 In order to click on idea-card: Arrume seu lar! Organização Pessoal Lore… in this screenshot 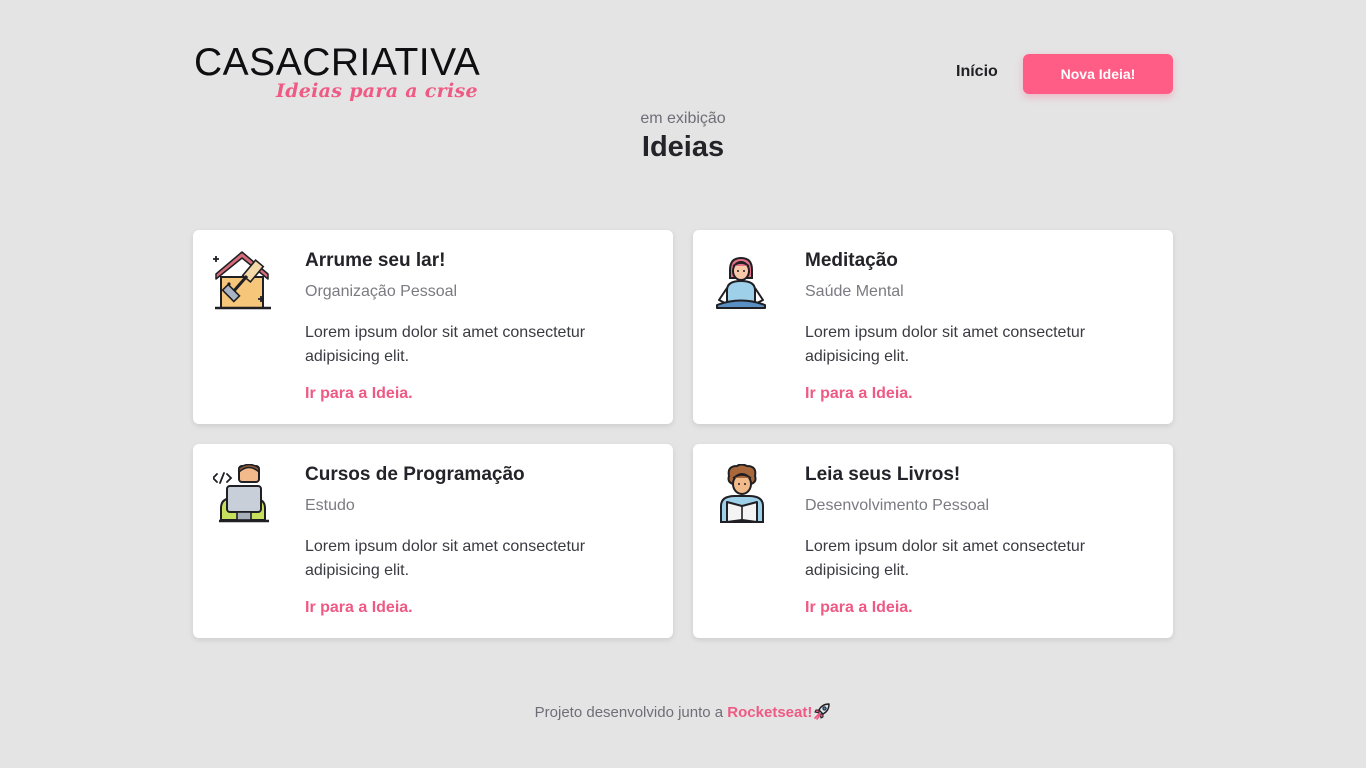, I will do `click(433, 327)`.